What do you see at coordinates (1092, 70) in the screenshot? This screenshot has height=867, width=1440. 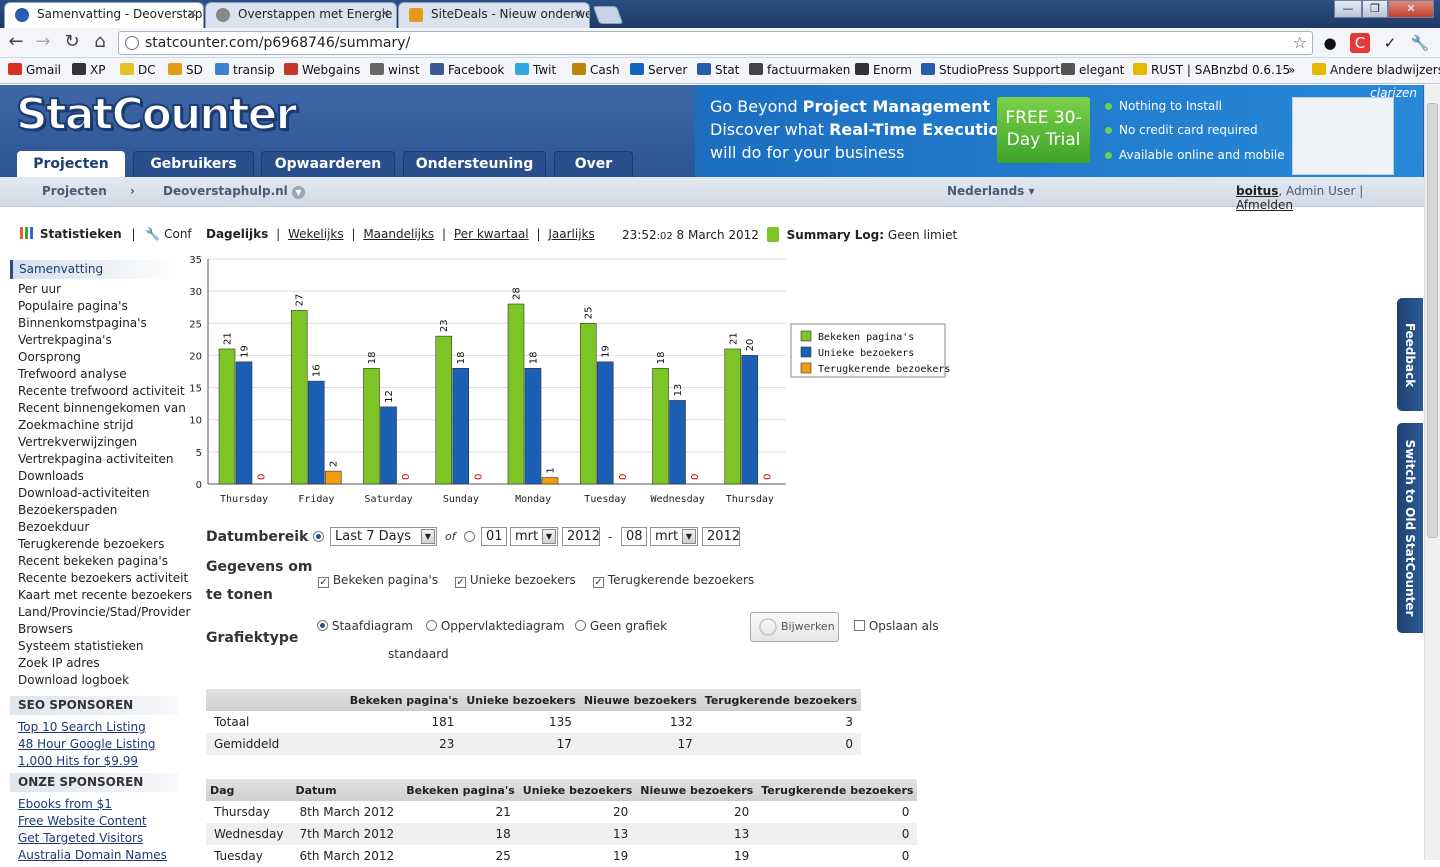 I see `bookmark-elegant: elegant` at bounding box center [1092, 70].